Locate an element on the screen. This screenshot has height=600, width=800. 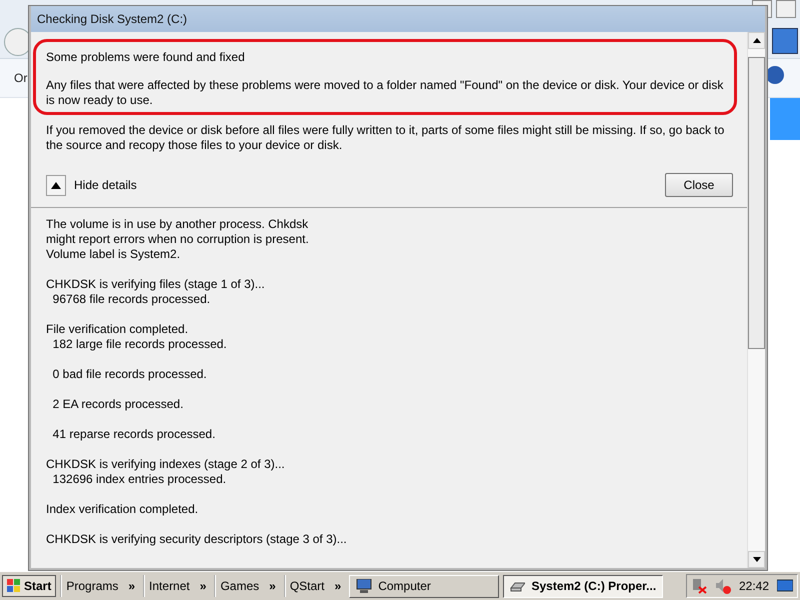
toolbar-label: Programs is located at coordinates (92, 586).